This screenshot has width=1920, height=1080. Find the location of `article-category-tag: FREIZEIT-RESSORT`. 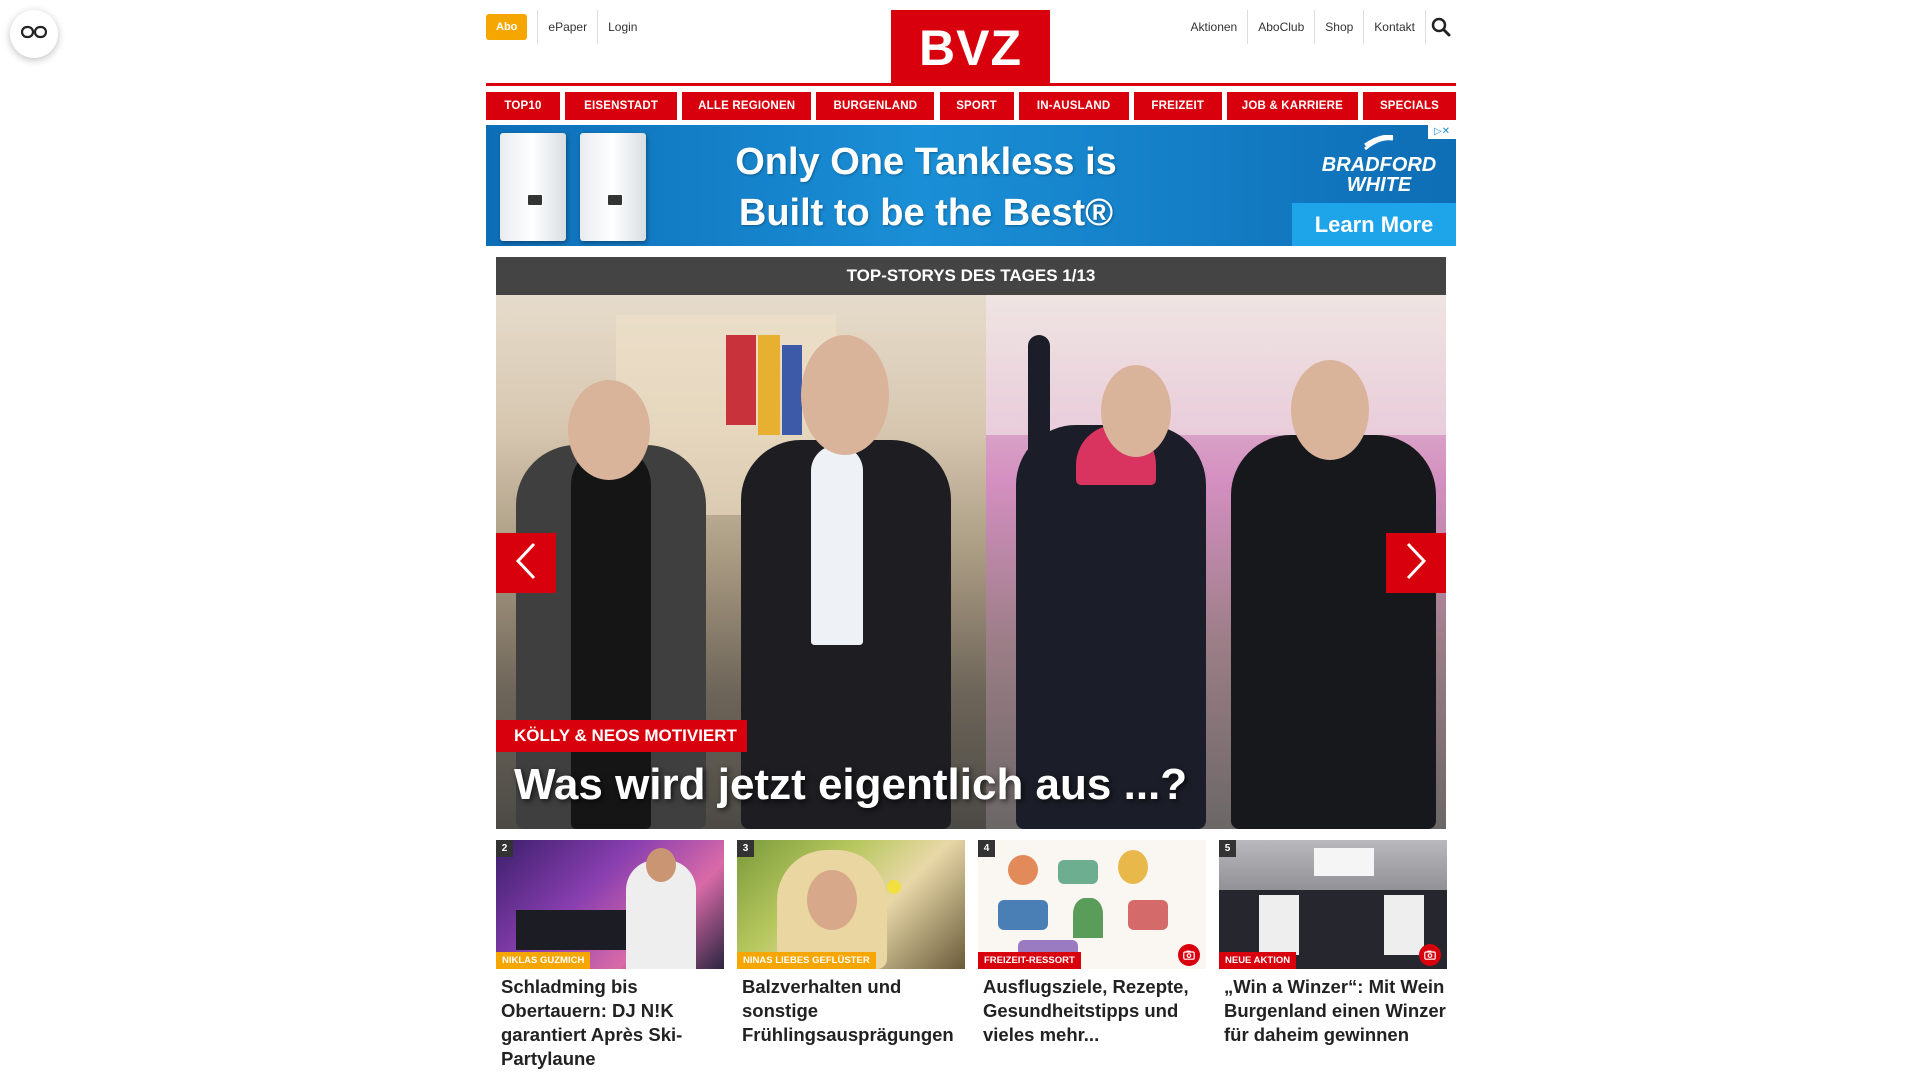

article-category-tag: FREIZEIT-RESSORT is located at coordinates (1029, 960).